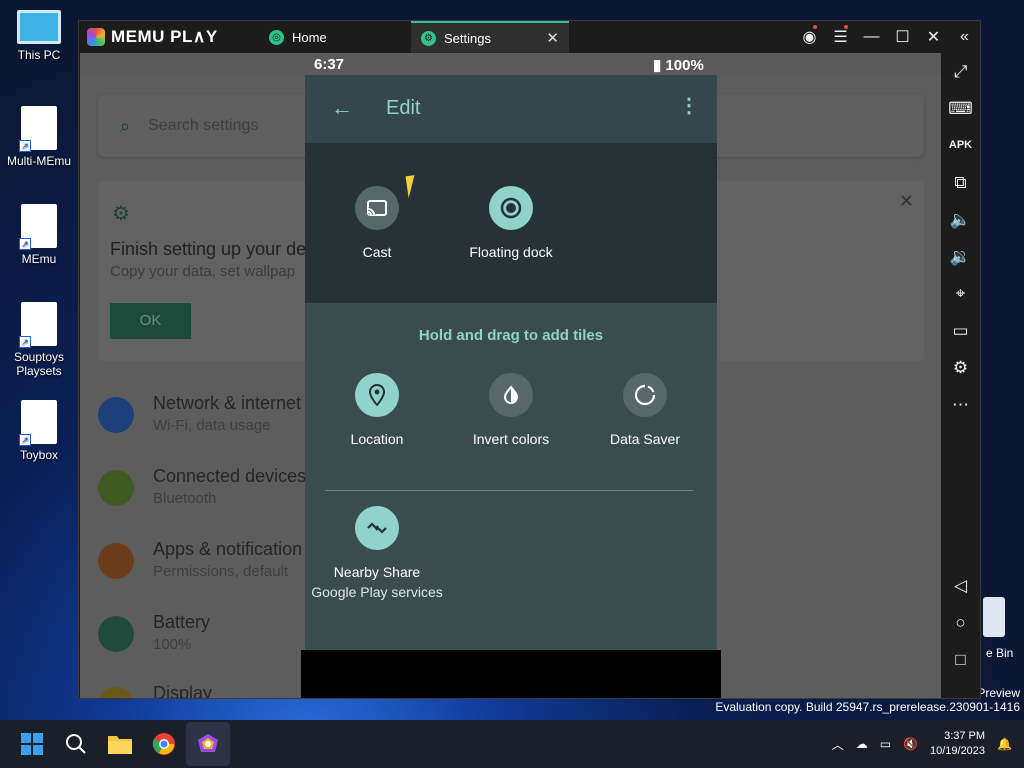 This screenshot has height=768, width=1024. I want to click on recents-square-icon: □, so click(960, 659).